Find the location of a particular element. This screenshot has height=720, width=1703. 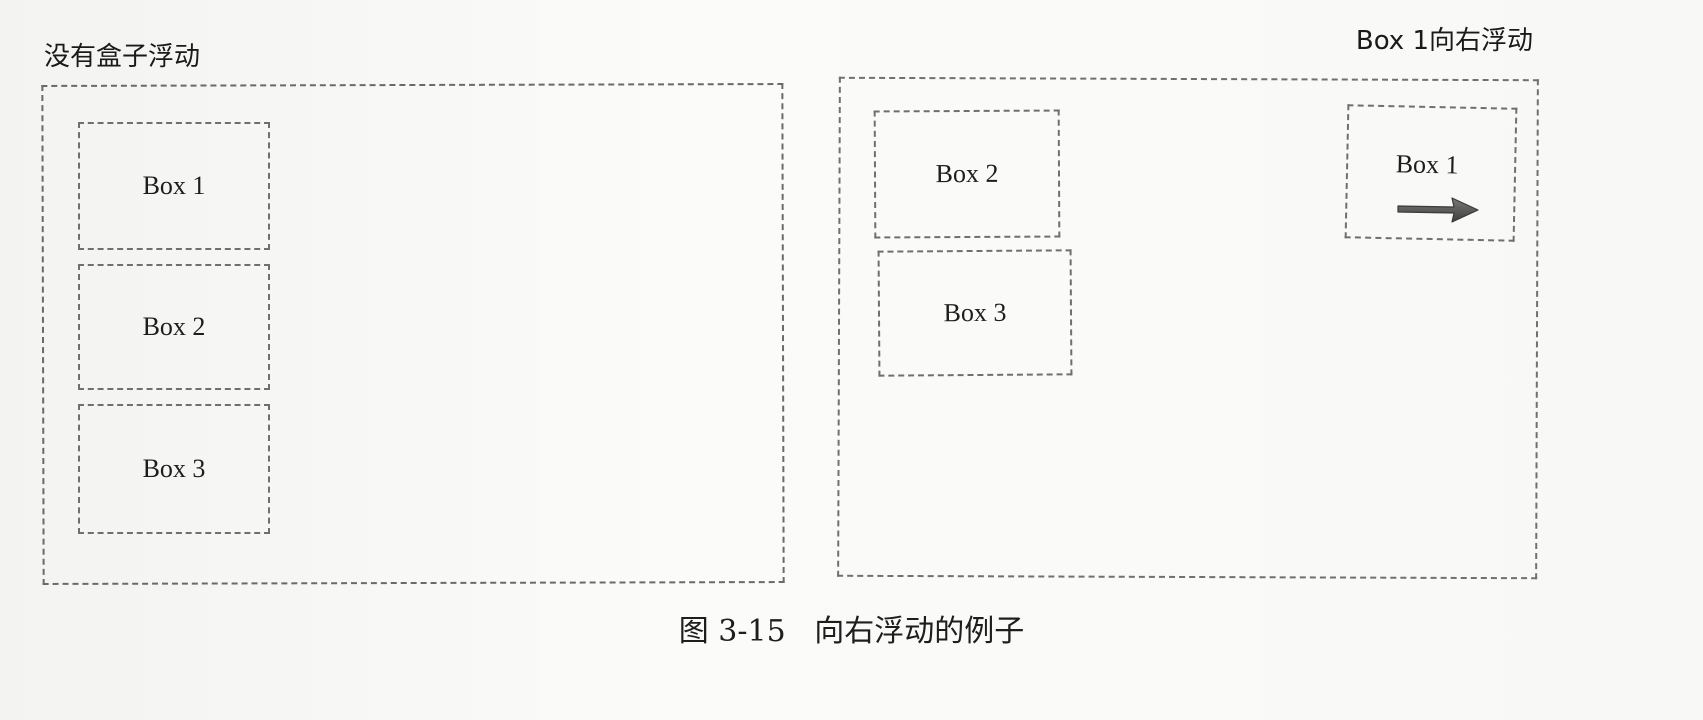

box-2-flow: Box 2 is located at coordinates (967, 174).